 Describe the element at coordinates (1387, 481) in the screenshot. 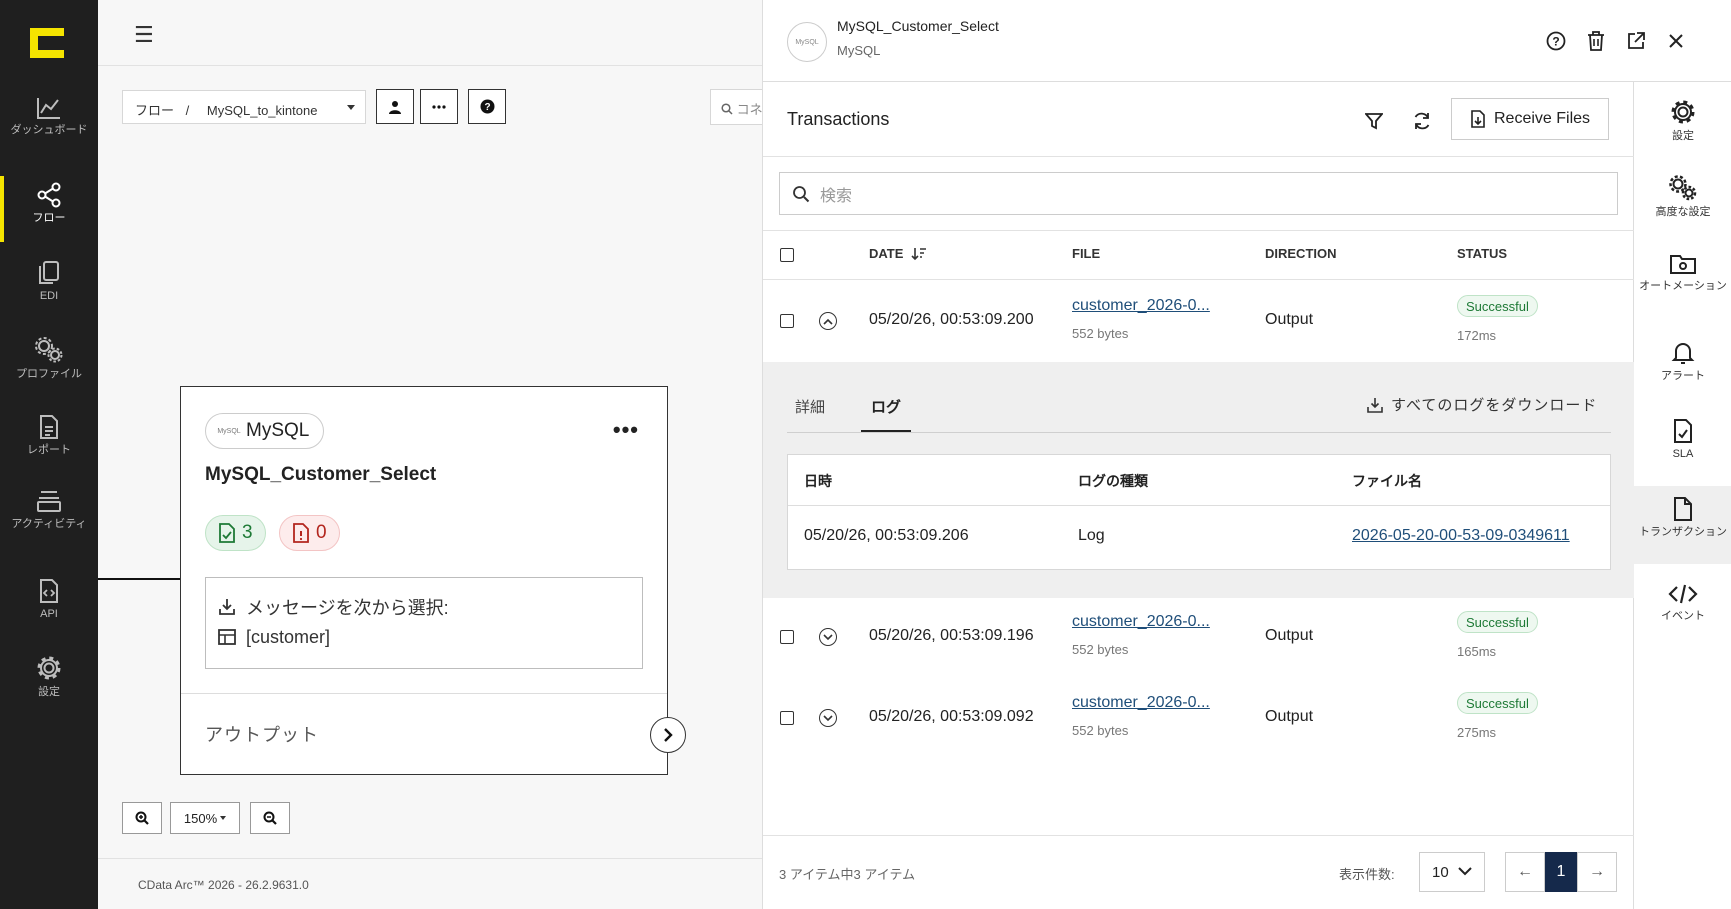

I see `log-column-filename: ファイル名` at that location.